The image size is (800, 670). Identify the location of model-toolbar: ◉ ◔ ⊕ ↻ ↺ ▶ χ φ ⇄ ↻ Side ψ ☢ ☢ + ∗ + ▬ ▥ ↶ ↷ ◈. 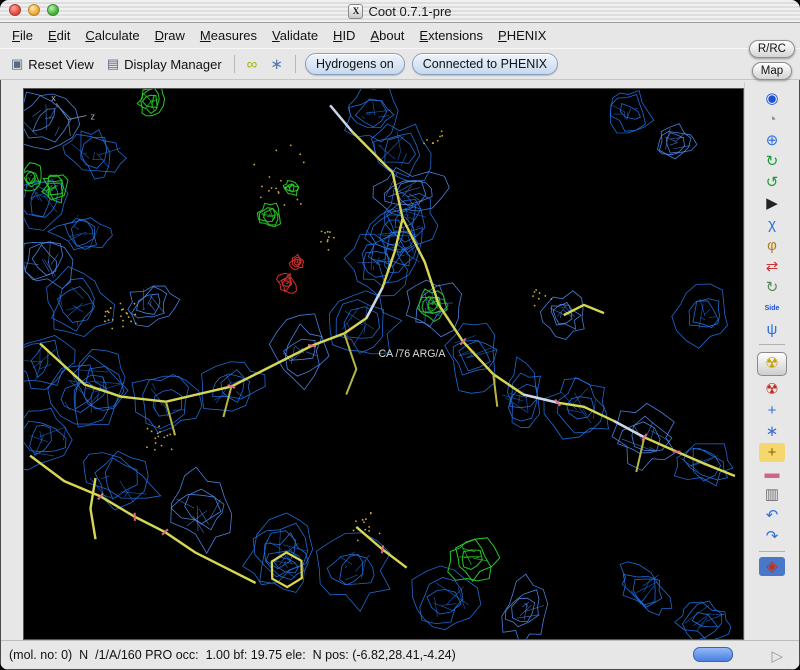
(771, 361).